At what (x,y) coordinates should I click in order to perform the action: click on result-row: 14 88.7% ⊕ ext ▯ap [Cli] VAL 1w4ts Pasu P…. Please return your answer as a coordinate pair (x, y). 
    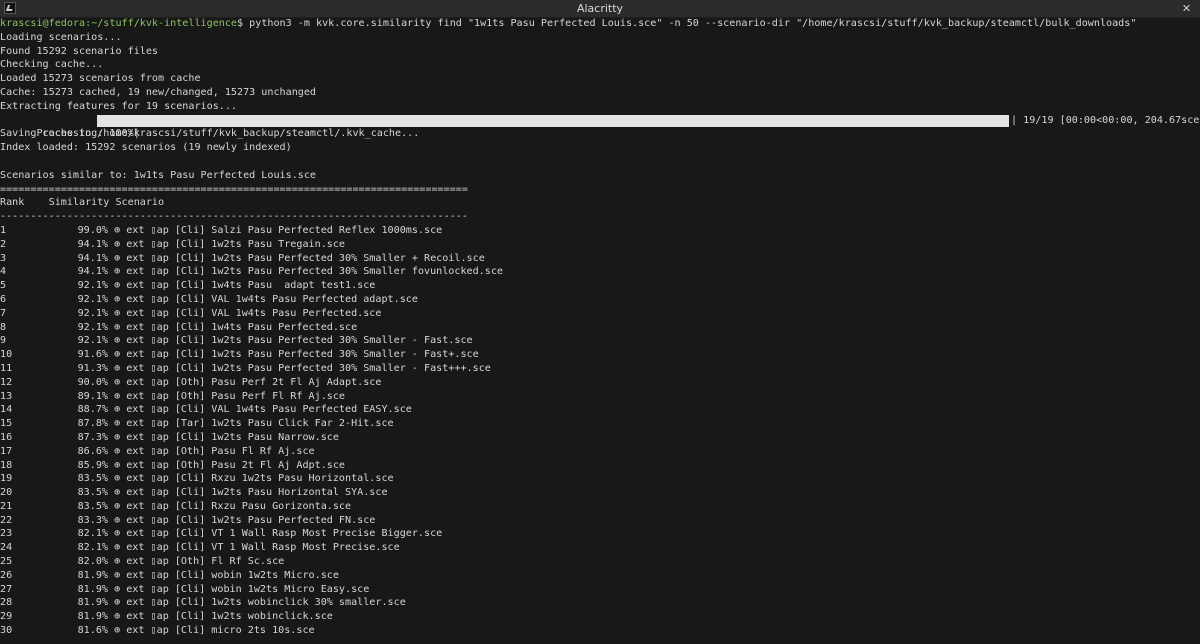
    Looking at the image, I should click on (600, 410).